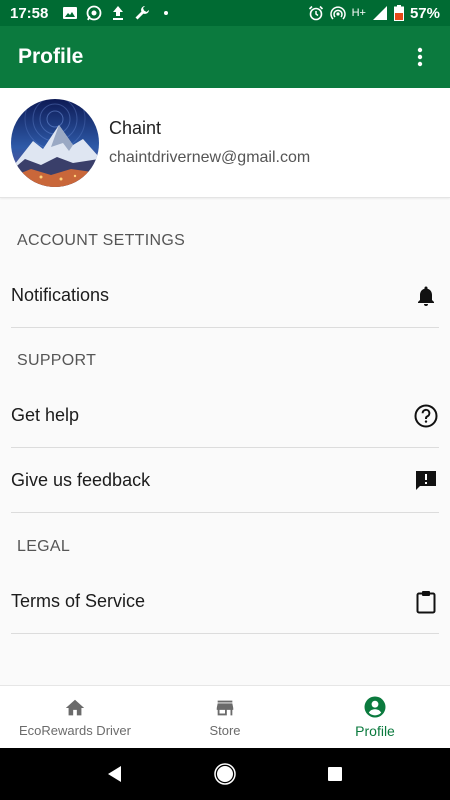  What do you see at coordinates (337, 13) in the screenshot?
I see `hotspot-icon` at bounding box center [337, 13].